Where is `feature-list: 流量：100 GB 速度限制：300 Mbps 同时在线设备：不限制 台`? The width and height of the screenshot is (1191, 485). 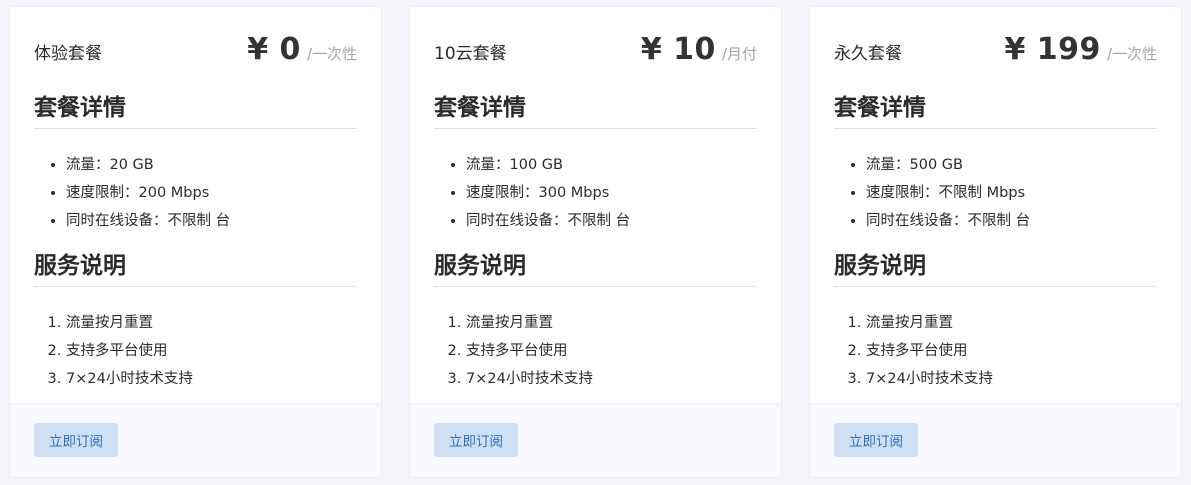 feature-list: 流量：100 GB 速度限制：300 Mbps 同时在线设备：不限制 台 is located at coordinates (532, 193).